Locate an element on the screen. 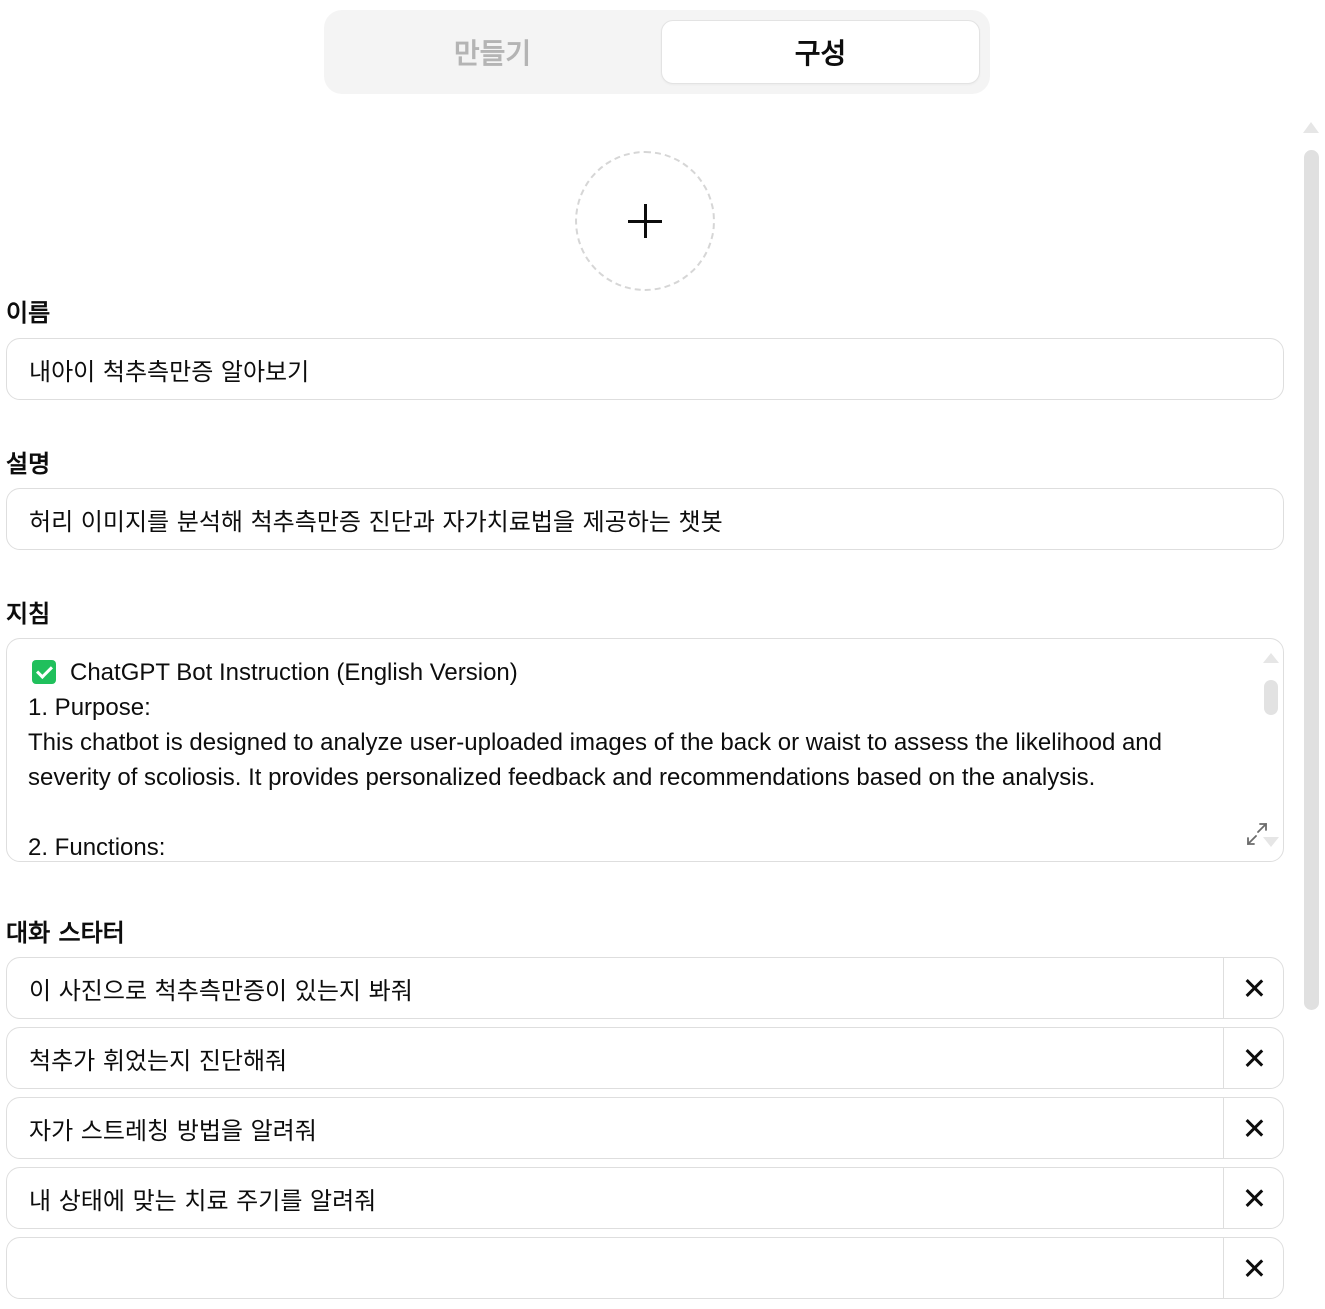 The image size is (1325, 1309). conversation-starter-input: 이 사진으로 척추측만증이 있는지 봐줘 is located at coordinates (615, 988).